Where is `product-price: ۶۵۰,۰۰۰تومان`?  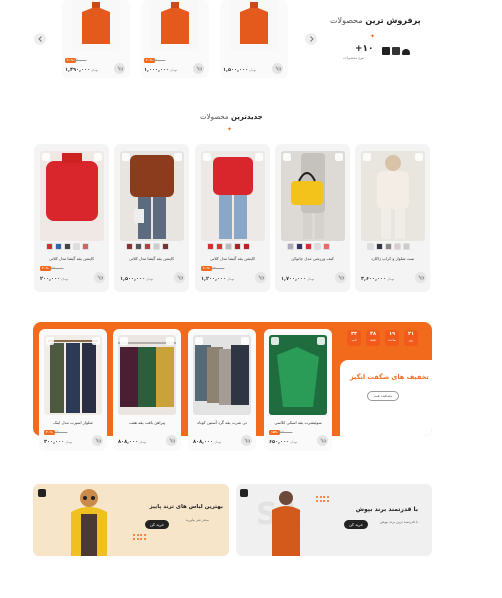
product-price: ۶۵۰,۰۰۰تومان is located at coordinates (283, 442).